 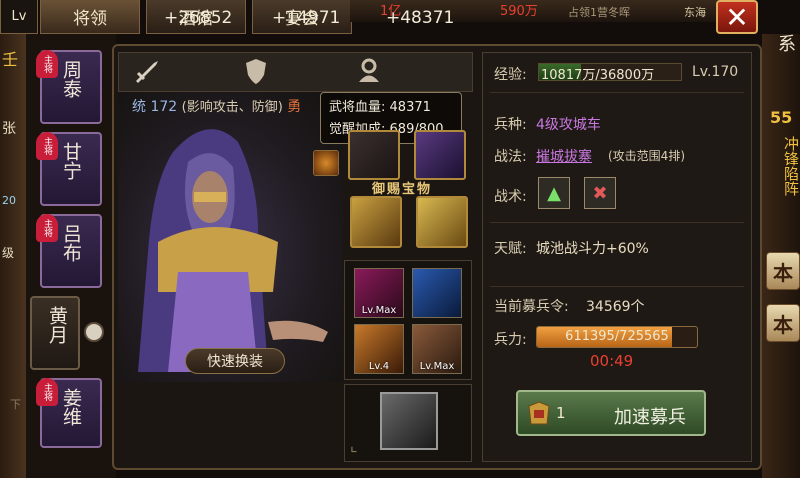 I want to click on speed-label: 加速募兵, so click(x=650, y=417).